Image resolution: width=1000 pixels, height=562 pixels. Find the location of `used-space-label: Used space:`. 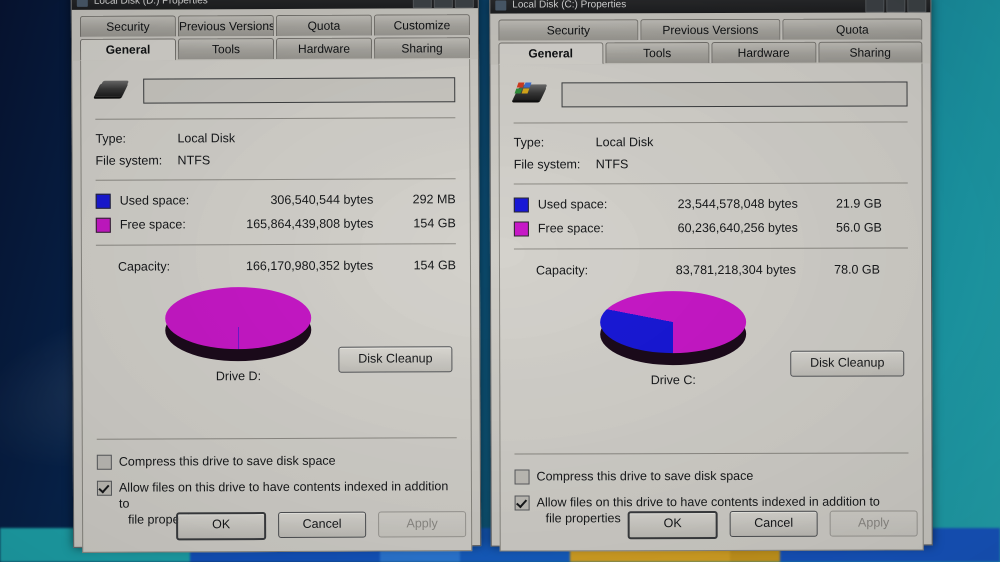

used-space-label: Used space: is located at coordinates (154, 200).